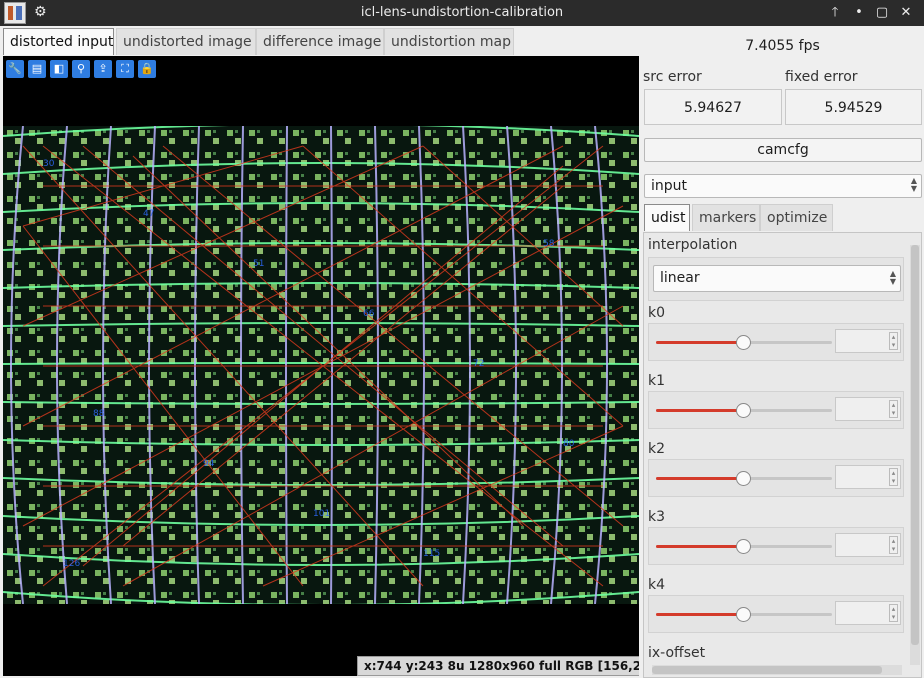  What do you see at coordinates (71, 564) in the screenshot?
I see `svg-text: 126` at bounding box center [71, 564].